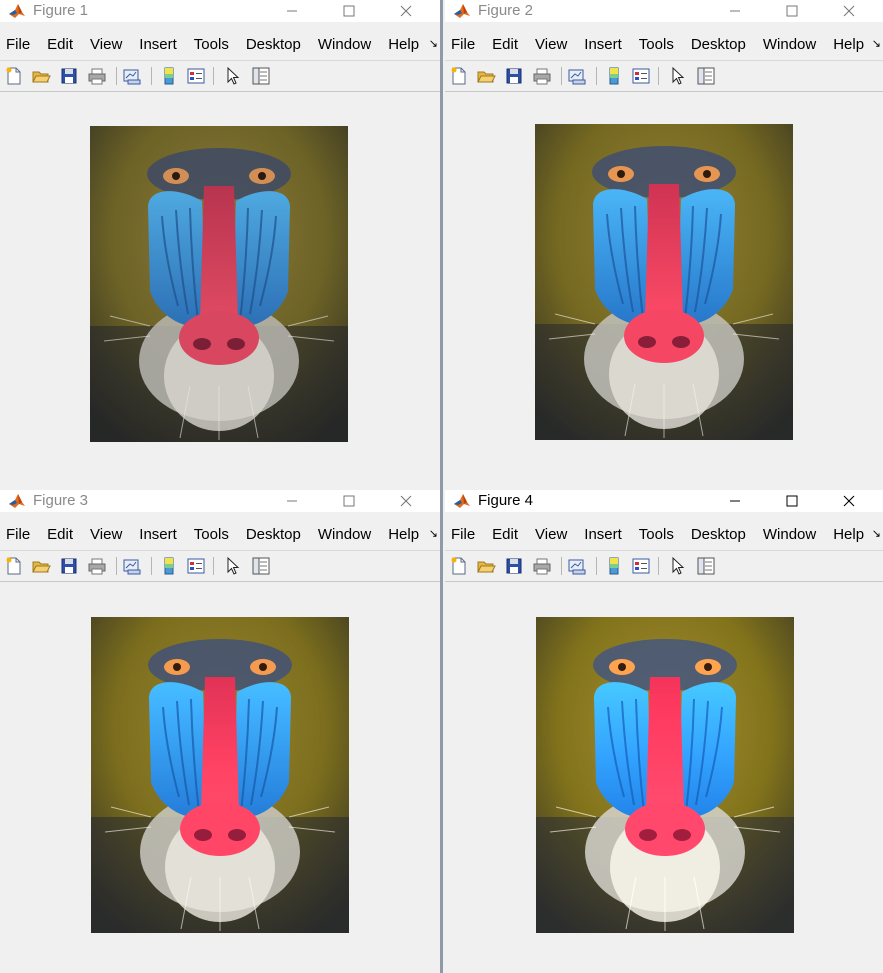 The image size is (883, 973). Describe the element at coordinates (220, 11) in the screenshot. I see `title-bar: Figure 1` at that location.